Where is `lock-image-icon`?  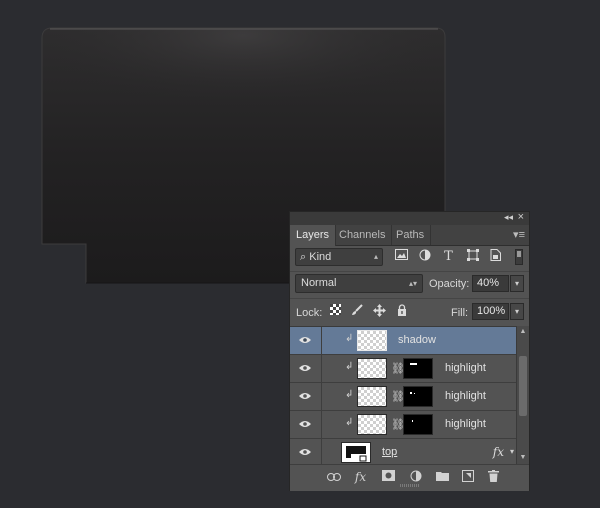 lock-image-icon is located at coordinates (357, 311).